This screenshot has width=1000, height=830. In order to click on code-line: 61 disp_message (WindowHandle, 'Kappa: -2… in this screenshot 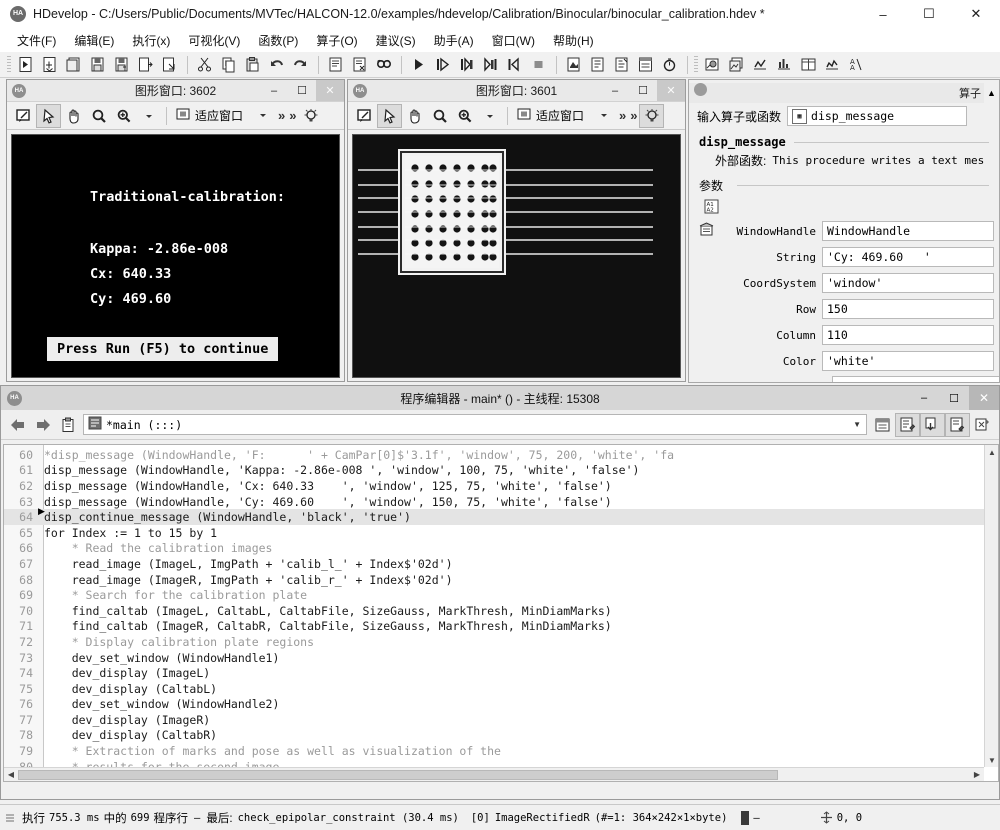, I will do `click(494, 471)`.